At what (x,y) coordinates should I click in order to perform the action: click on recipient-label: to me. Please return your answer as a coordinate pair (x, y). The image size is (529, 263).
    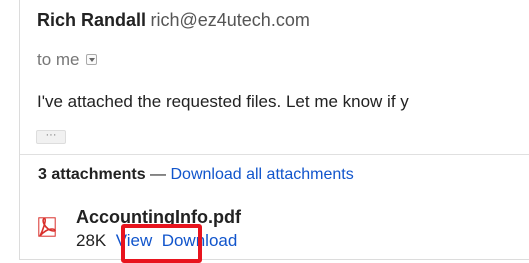
    Looking at the image, I should click on (58, 59).